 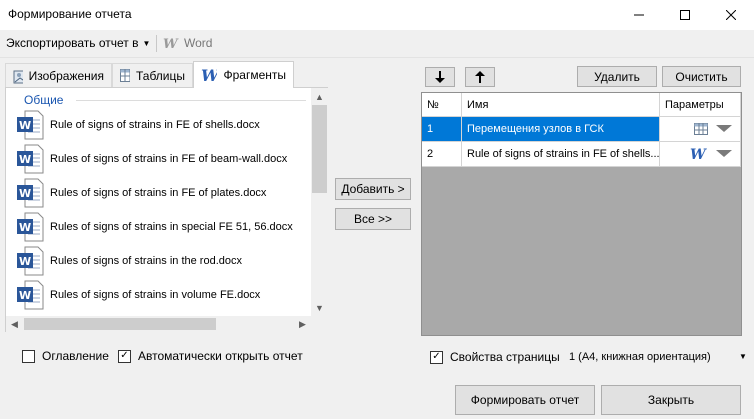 I want to click on arrow-up-icon, so click(x=480, y=77).